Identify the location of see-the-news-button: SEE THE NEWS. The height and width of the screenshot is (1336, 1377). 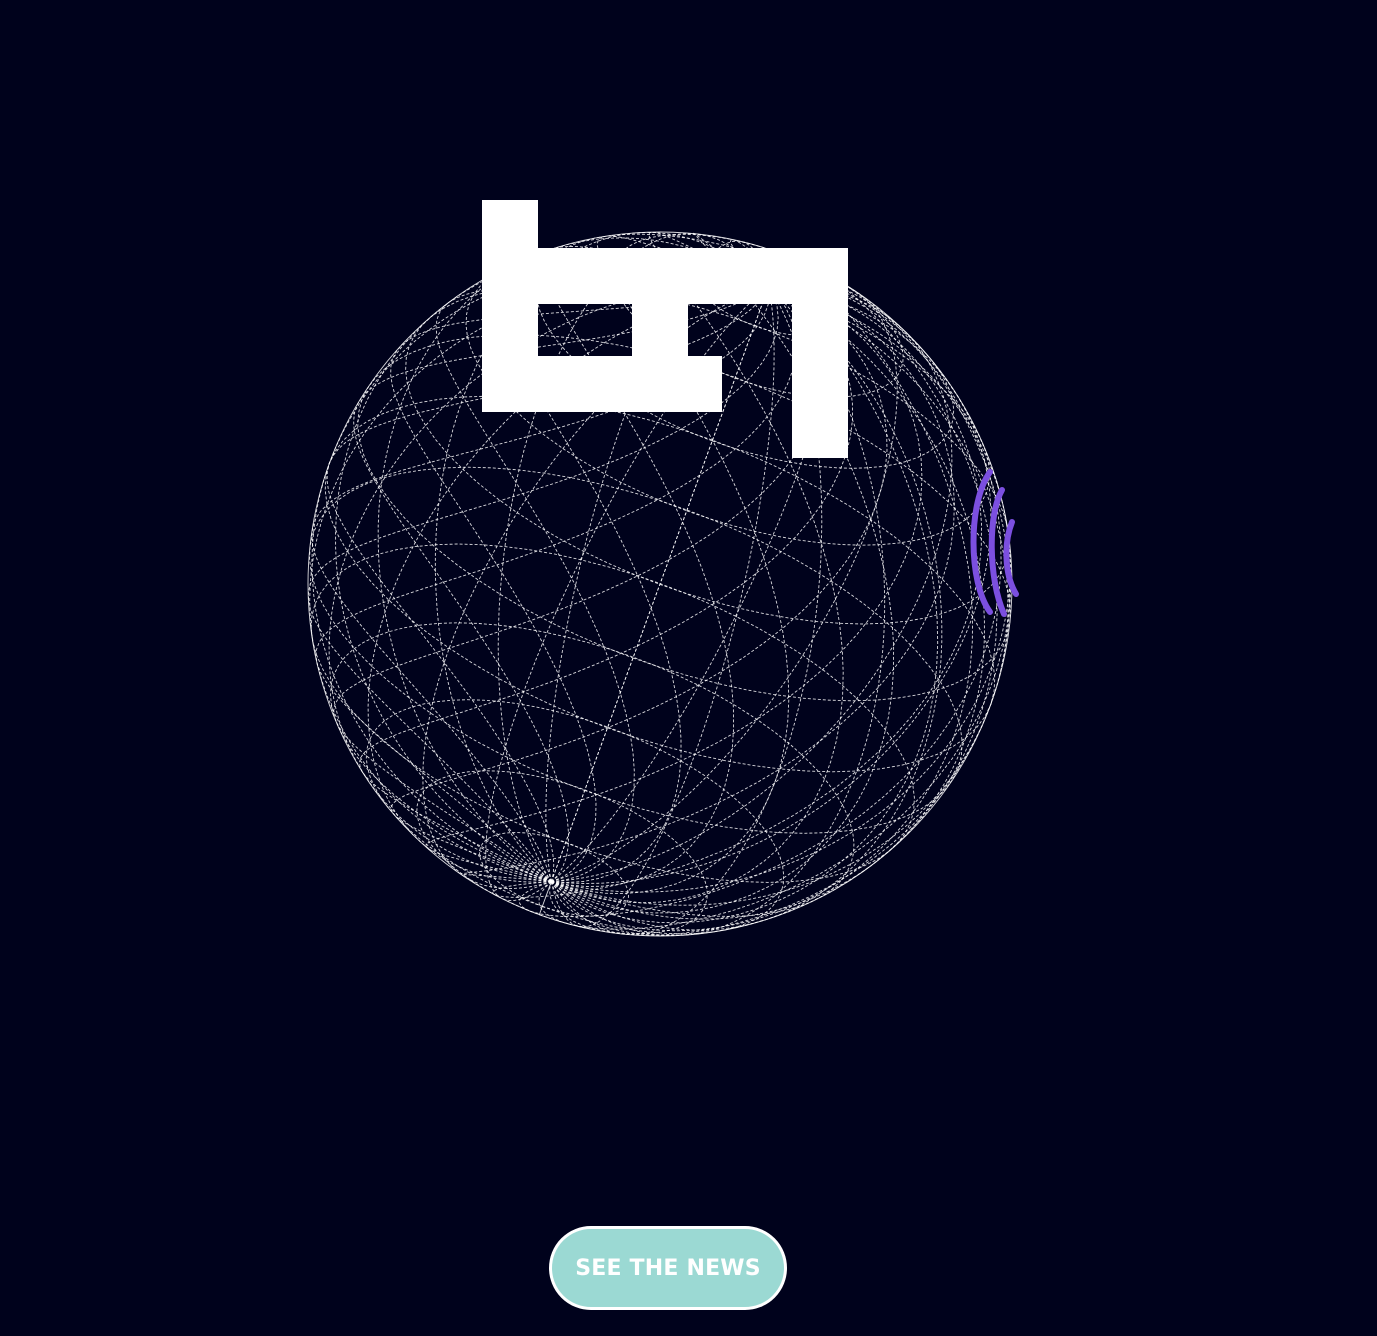
(668, 1268).